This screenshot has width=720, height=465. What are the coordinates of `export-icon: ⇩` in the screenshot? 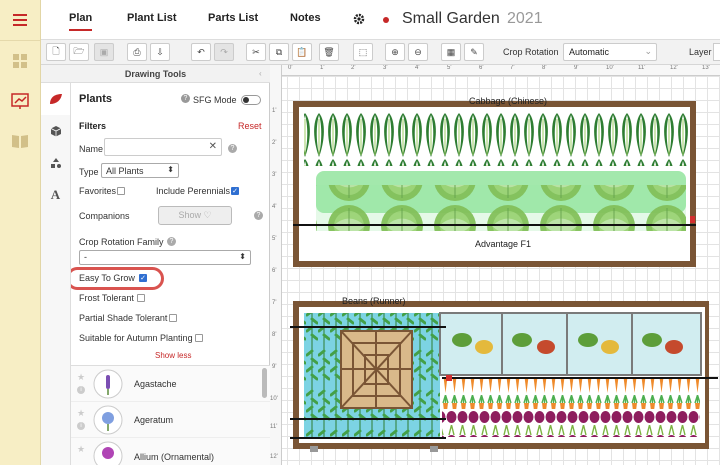 It's located at (160, 51).